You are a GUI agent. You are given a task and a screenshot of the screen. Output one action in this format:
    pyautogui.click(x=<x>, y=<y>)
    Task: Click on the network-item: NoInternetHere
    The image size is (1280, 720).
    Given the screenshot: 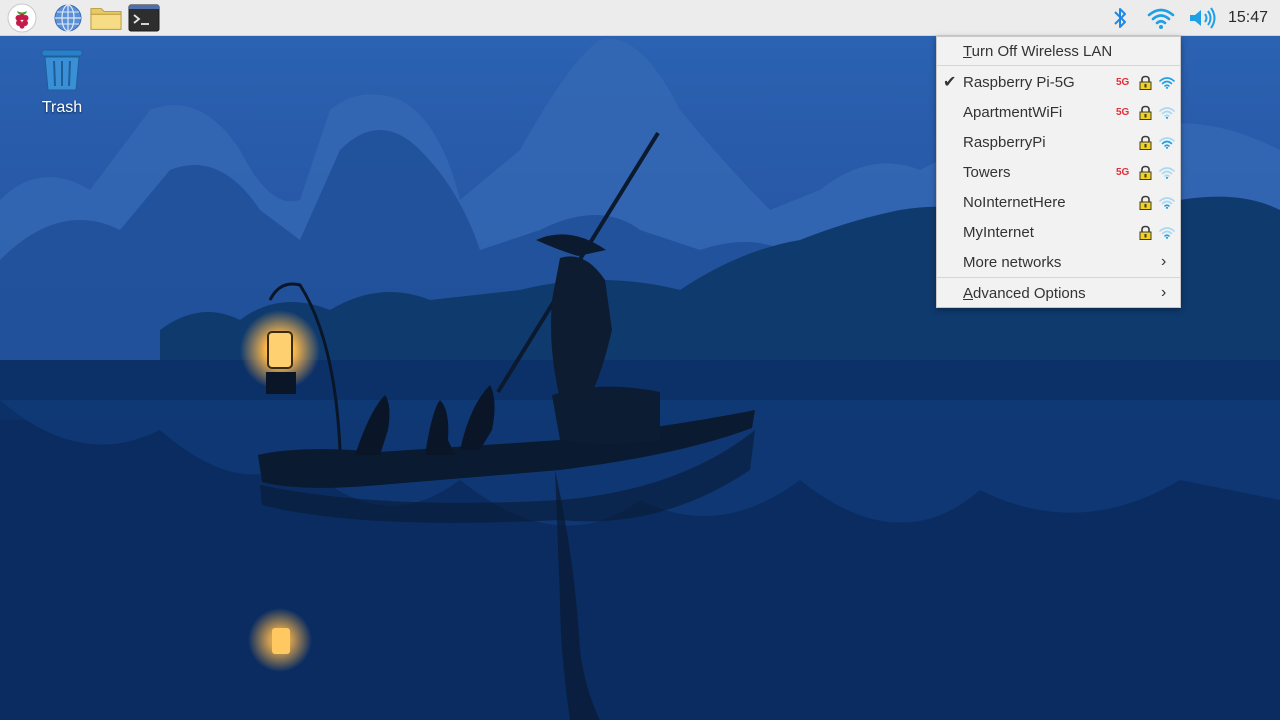 What is the action you would take?
    pyautogui.click(x=1058, y=203)
    